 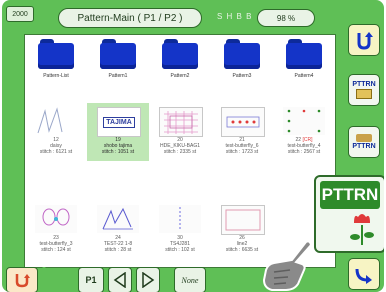 I want to click on pattern-stitch: stitch : 2335 st, so click(x=180, y=152).